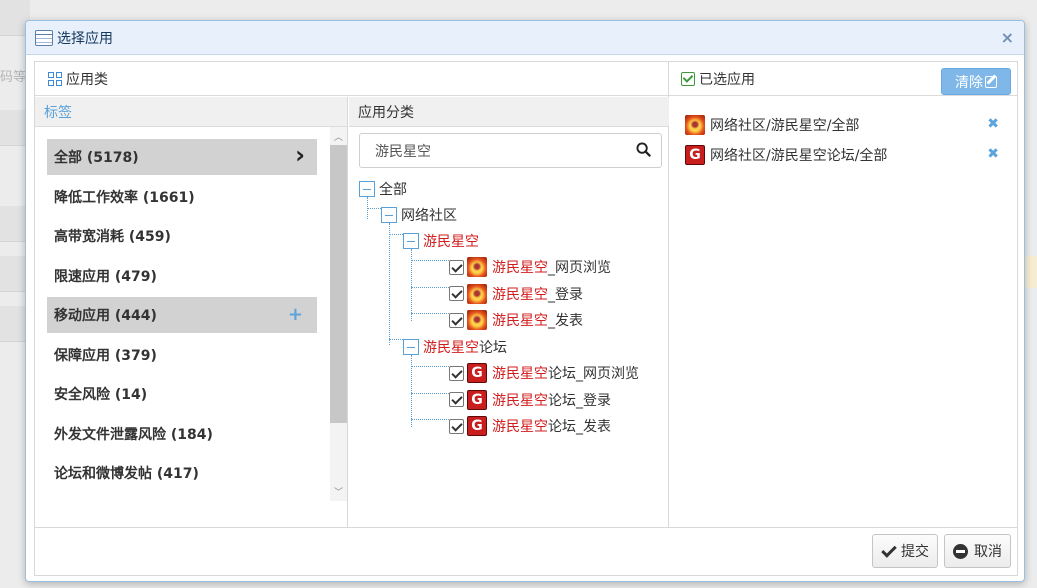  Describe the element at coordinates (182, 157) in the screenshot. I see `tag-item: 全部 (5178) ›` at that location.